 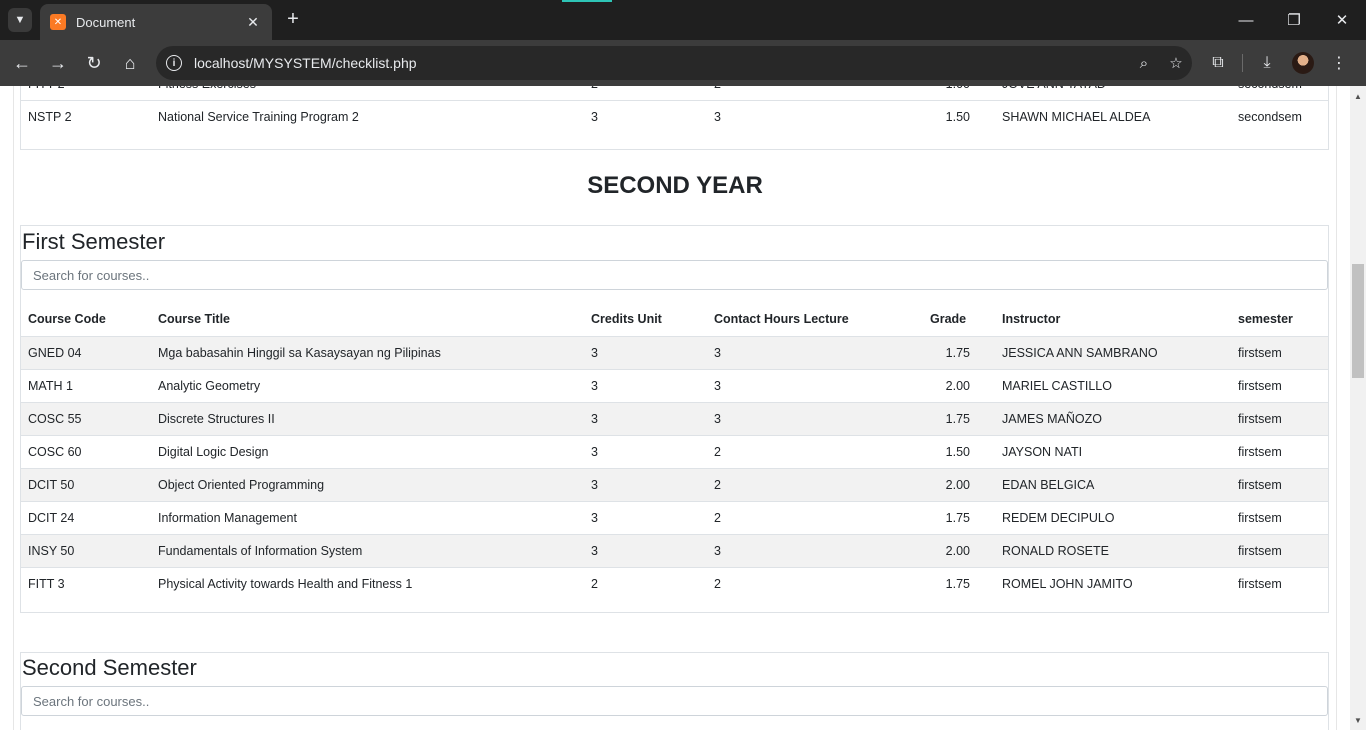 What do you see at coordinates (1176, 63) in the screenshot?
I see `star-icon: ☆` at bounding box center [1176, 63].